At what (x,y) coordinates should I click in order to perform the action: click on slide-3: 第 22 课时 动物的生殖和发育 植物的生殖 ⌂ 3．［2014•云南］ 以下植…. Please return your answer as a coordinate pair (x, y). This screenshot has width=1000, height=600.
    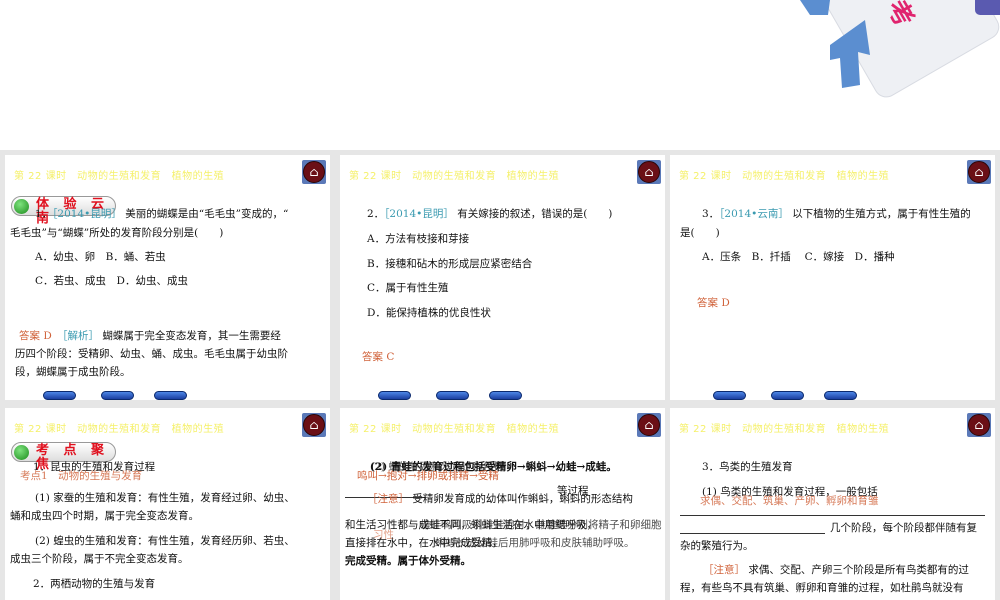
    Looking at the image, I should click on (832, 277).